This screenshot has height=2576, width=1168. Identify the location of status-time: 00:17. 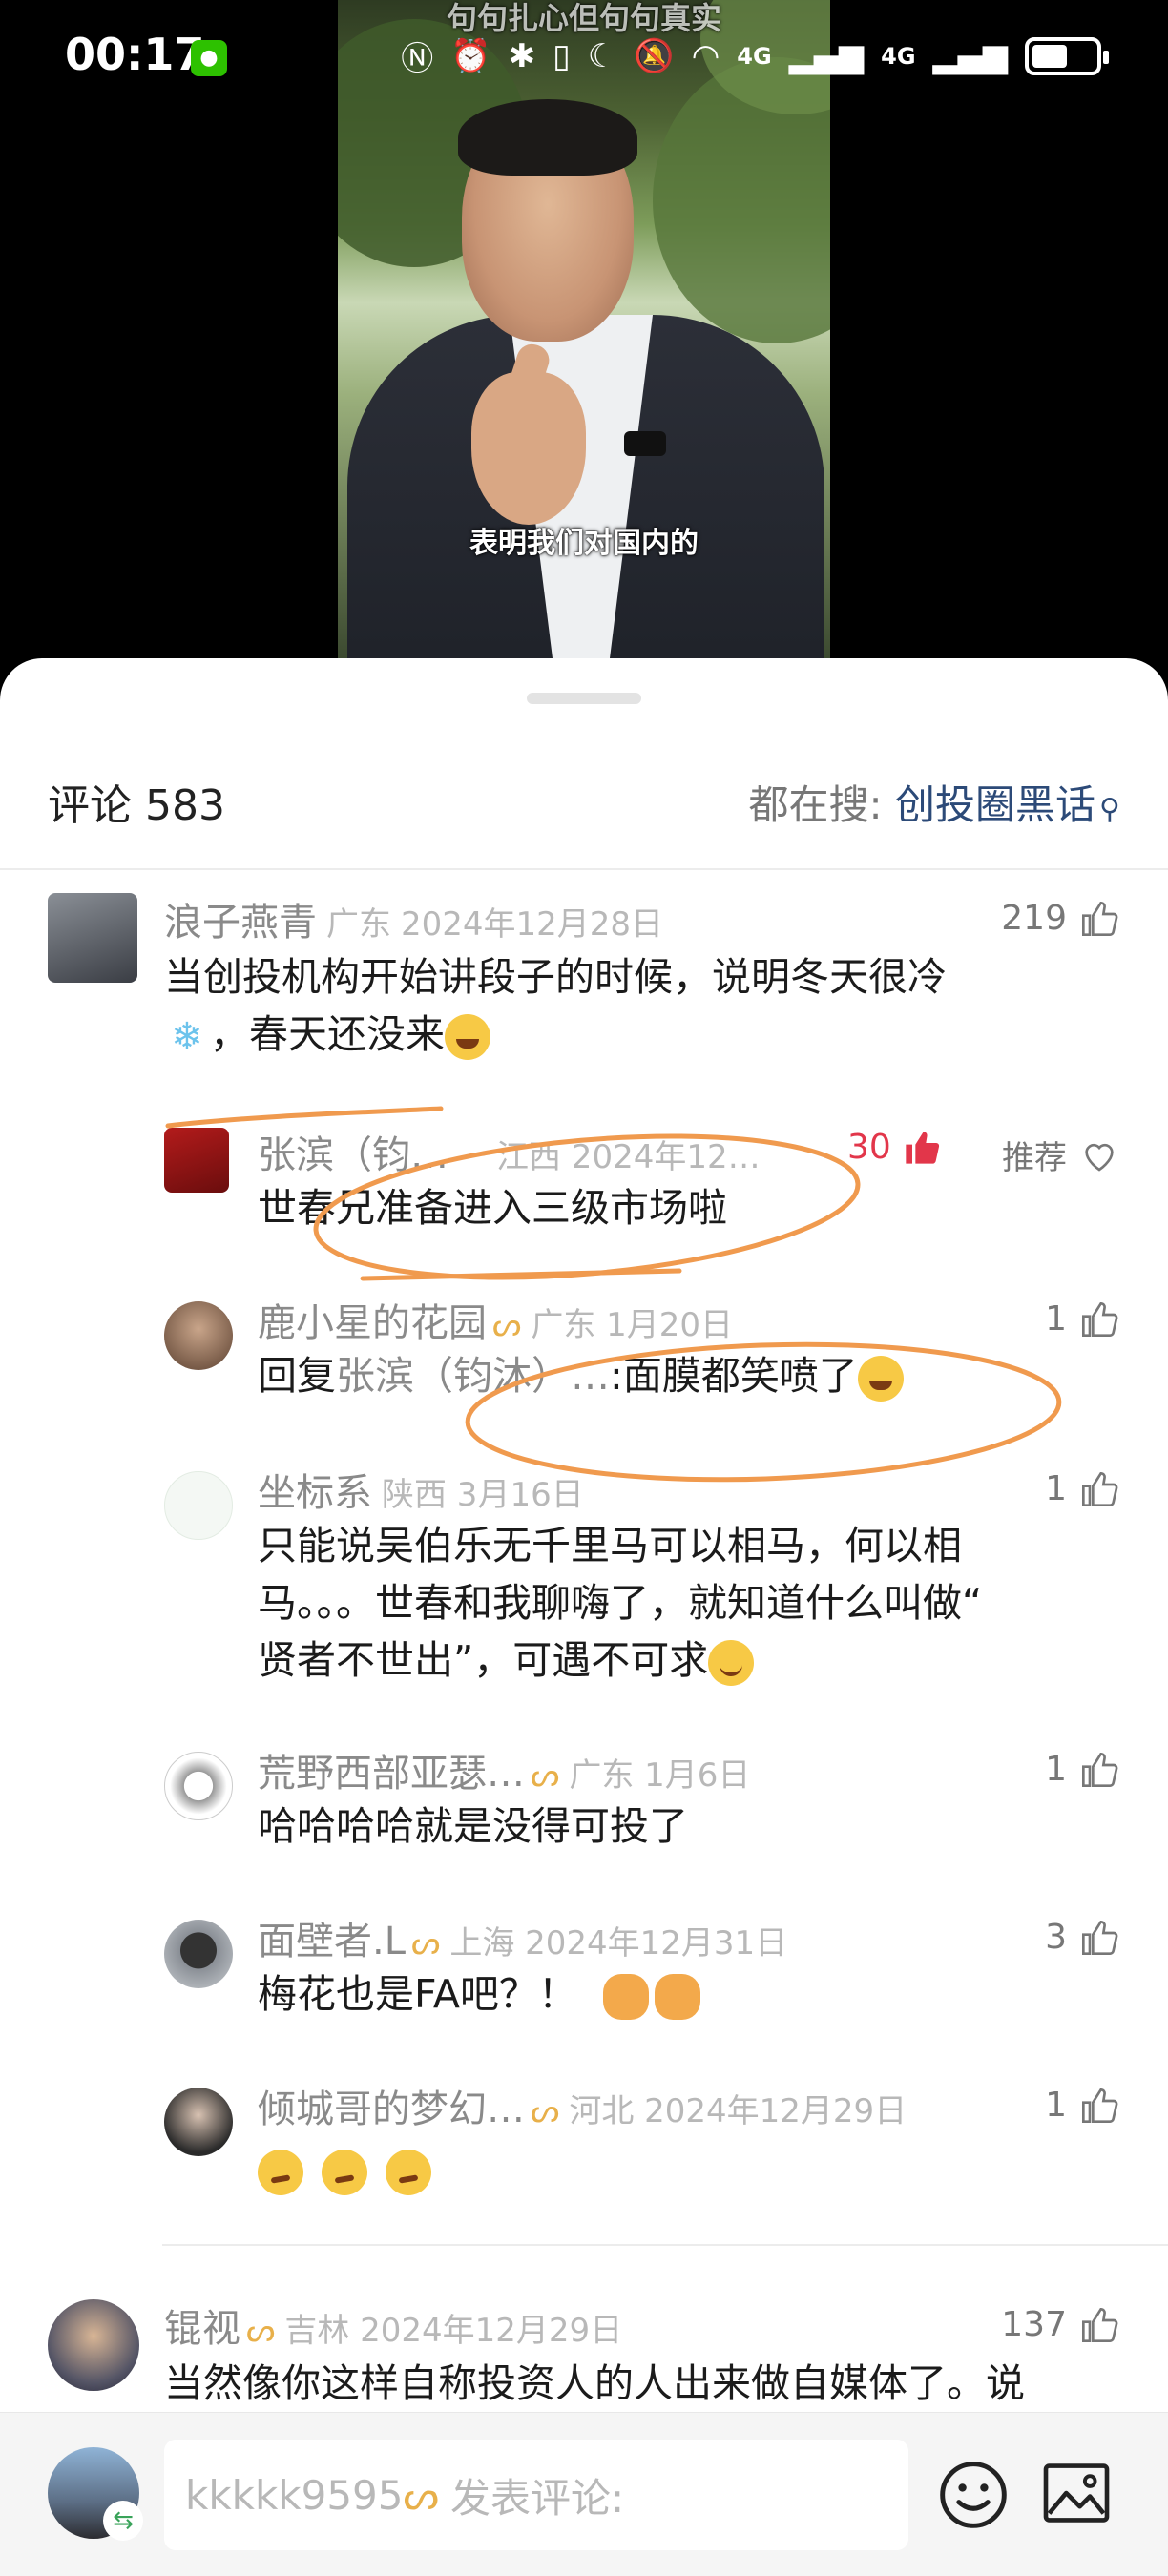
(135, 54).